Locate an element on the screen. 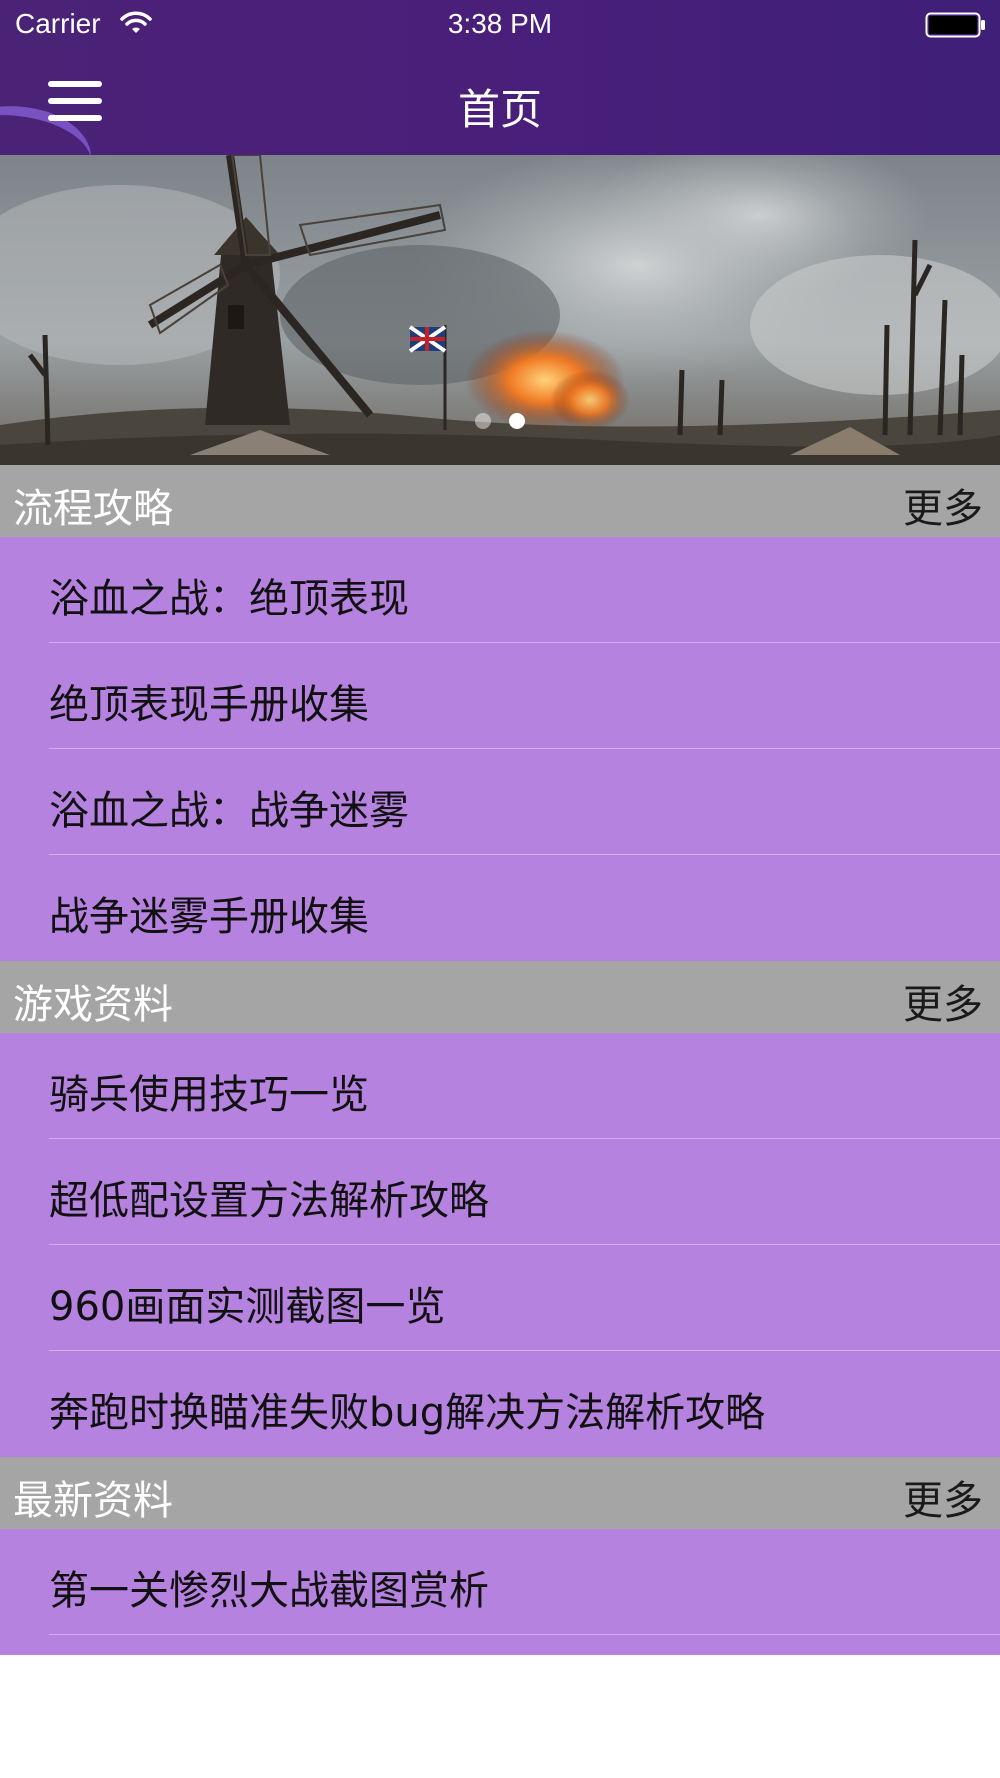  list-item: 超低配设置方法解析攻略 is located at coordinates (500, 1192).